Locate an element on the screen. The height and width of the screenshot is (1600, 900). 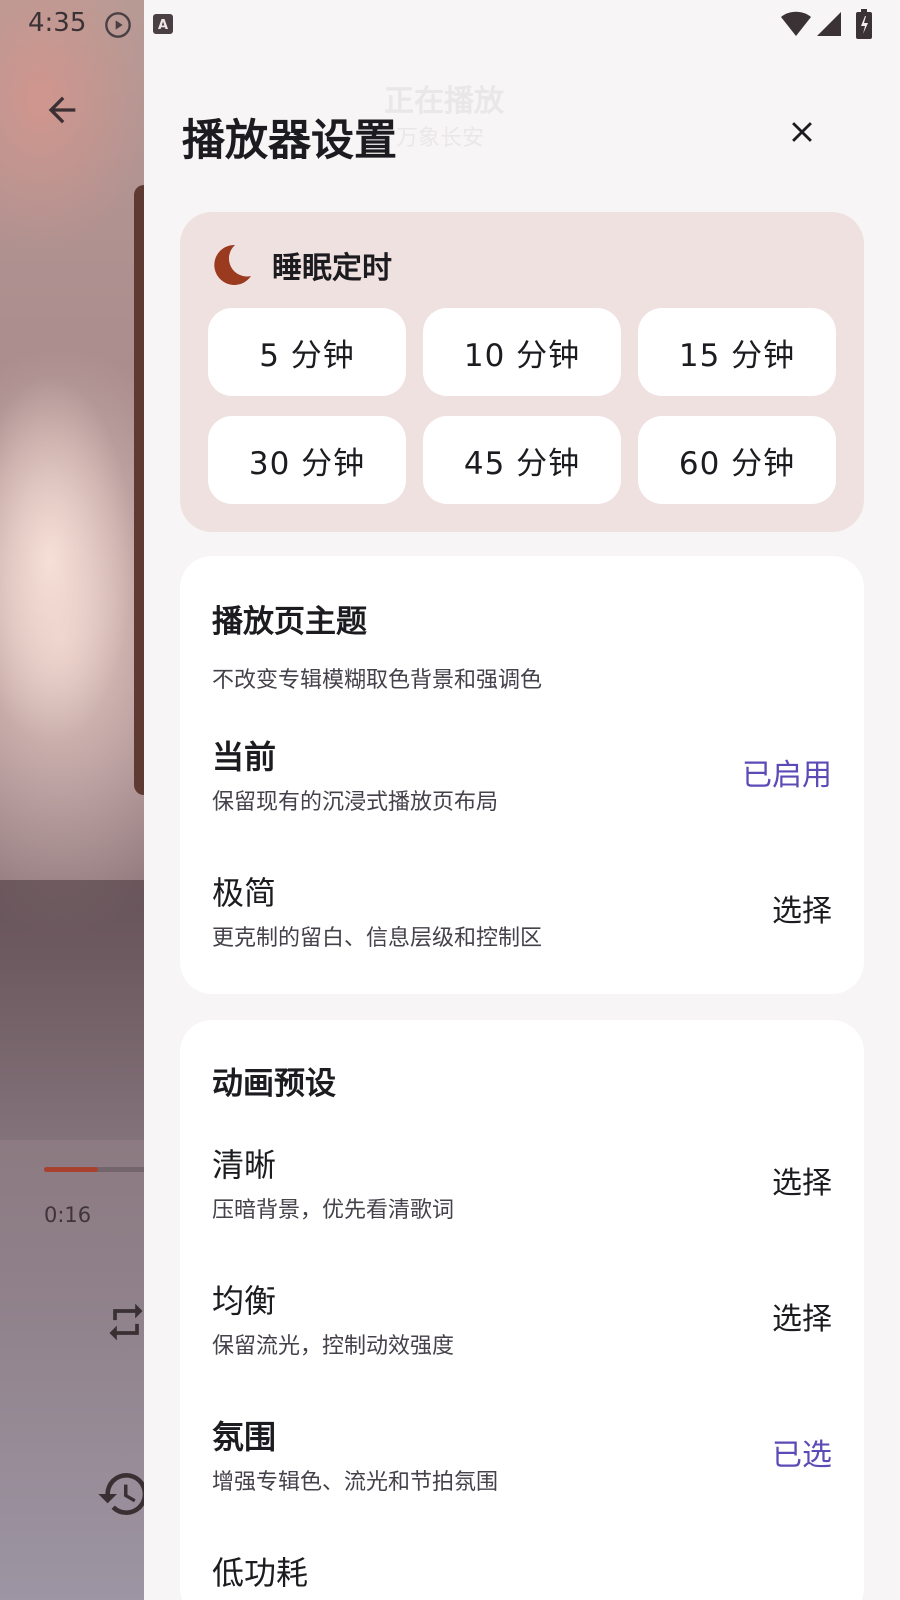
drawer-title: 播放器设置 is located at coordinates (289, 141).